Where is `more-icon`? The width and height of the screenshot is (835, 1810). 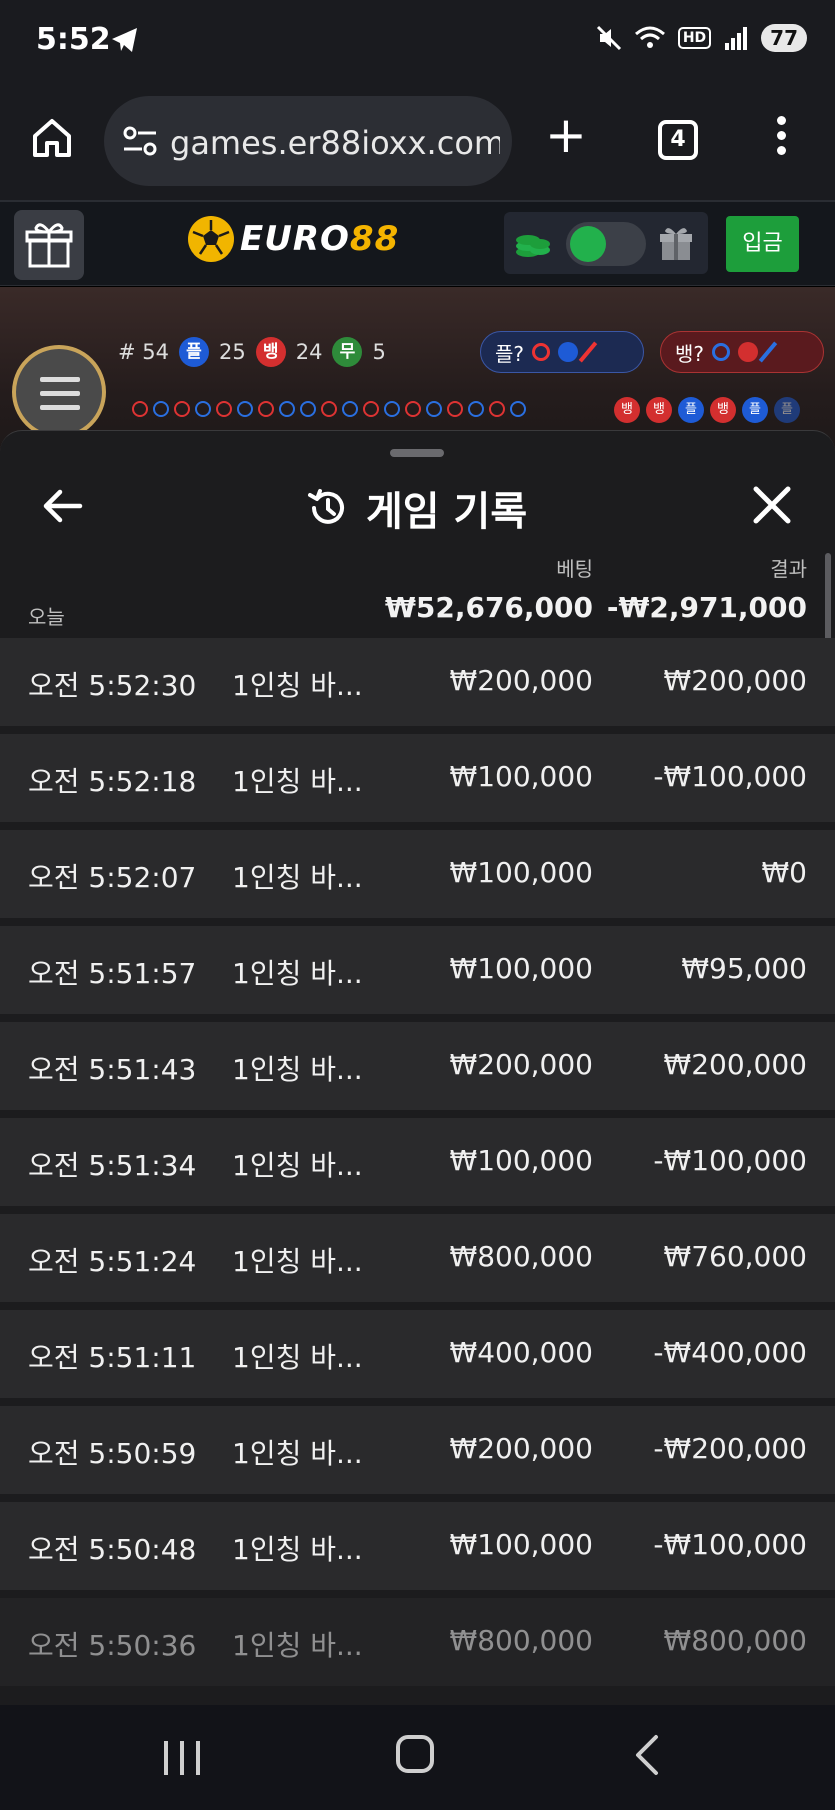 more-icon is located at coordinates (781, 140).